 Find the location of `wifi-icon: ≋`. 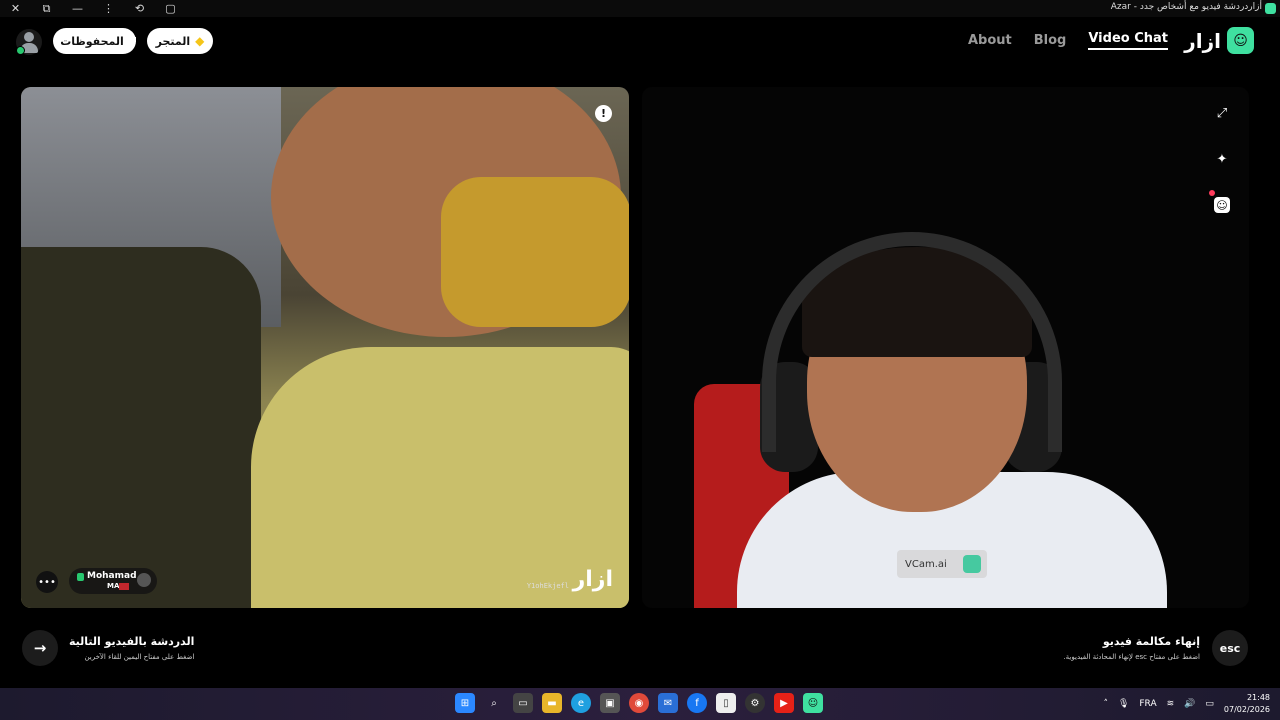

wifi-icon: ≋ is located at coordinates (1171, 704).